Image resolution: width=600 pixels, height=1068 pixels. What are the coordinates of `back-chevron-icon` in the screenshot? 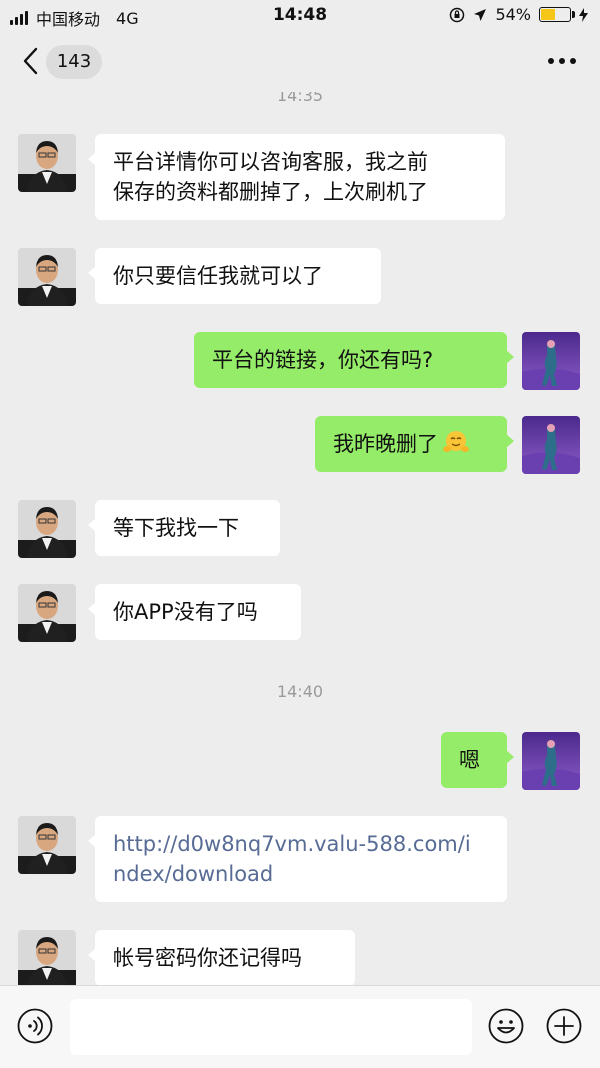 It's located at (30, 61).